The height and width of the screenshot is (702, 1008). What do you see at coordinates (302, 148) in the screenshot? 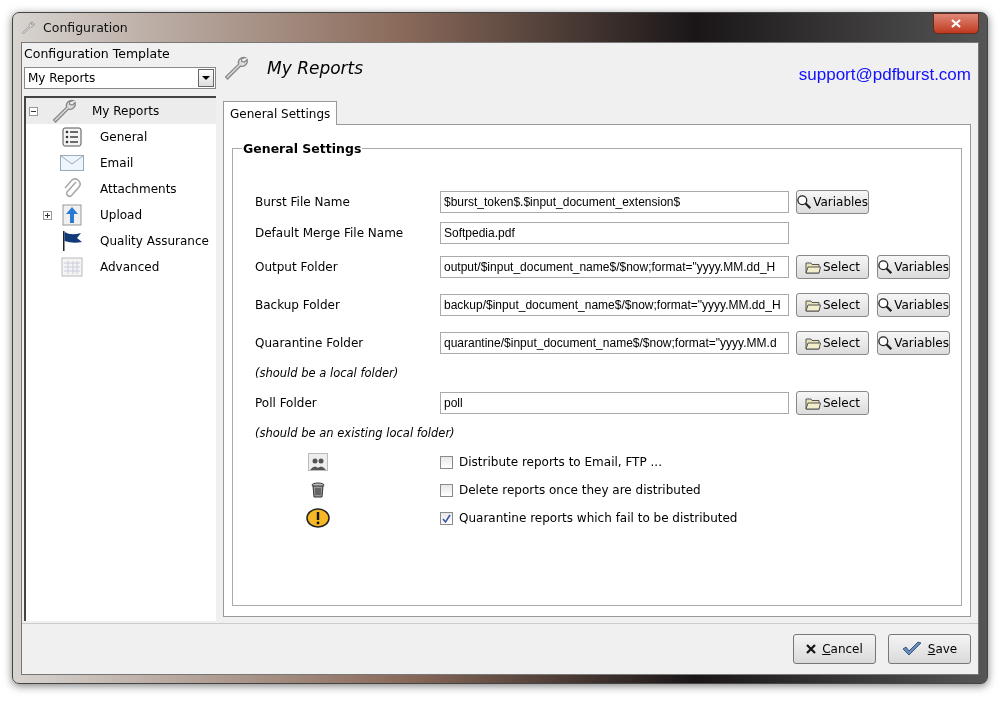
I see `group-title: General Settings` at bounding box center [302, 148].